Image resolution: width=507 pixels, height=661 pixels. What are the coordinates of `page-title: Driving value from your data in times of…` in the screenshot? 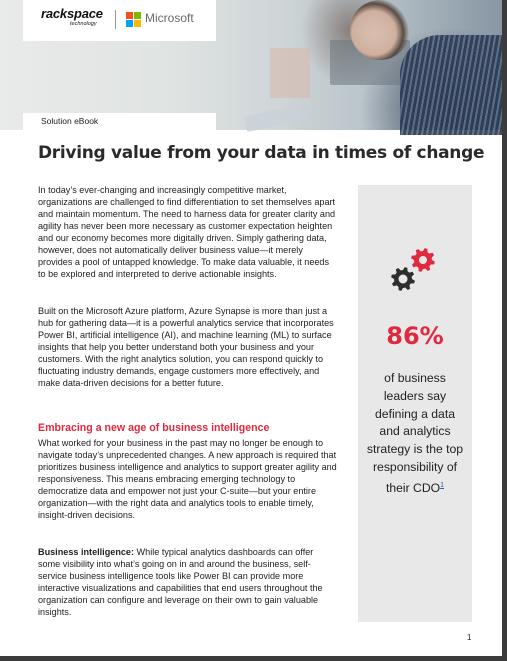 It's located at (261, 153).